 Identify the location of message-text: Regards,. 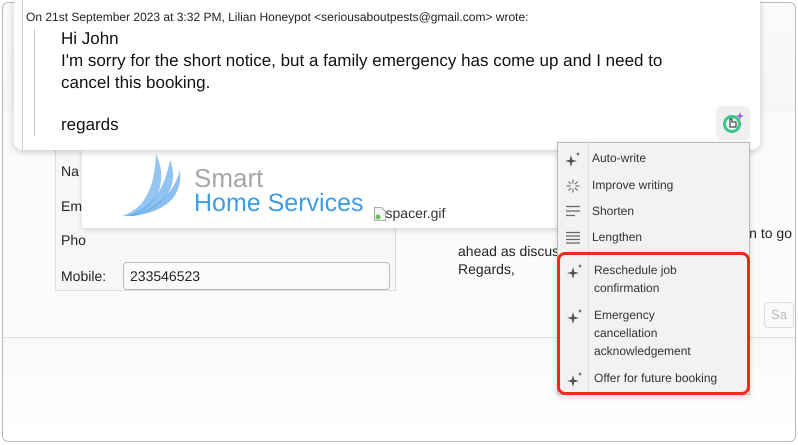
(486, 269).